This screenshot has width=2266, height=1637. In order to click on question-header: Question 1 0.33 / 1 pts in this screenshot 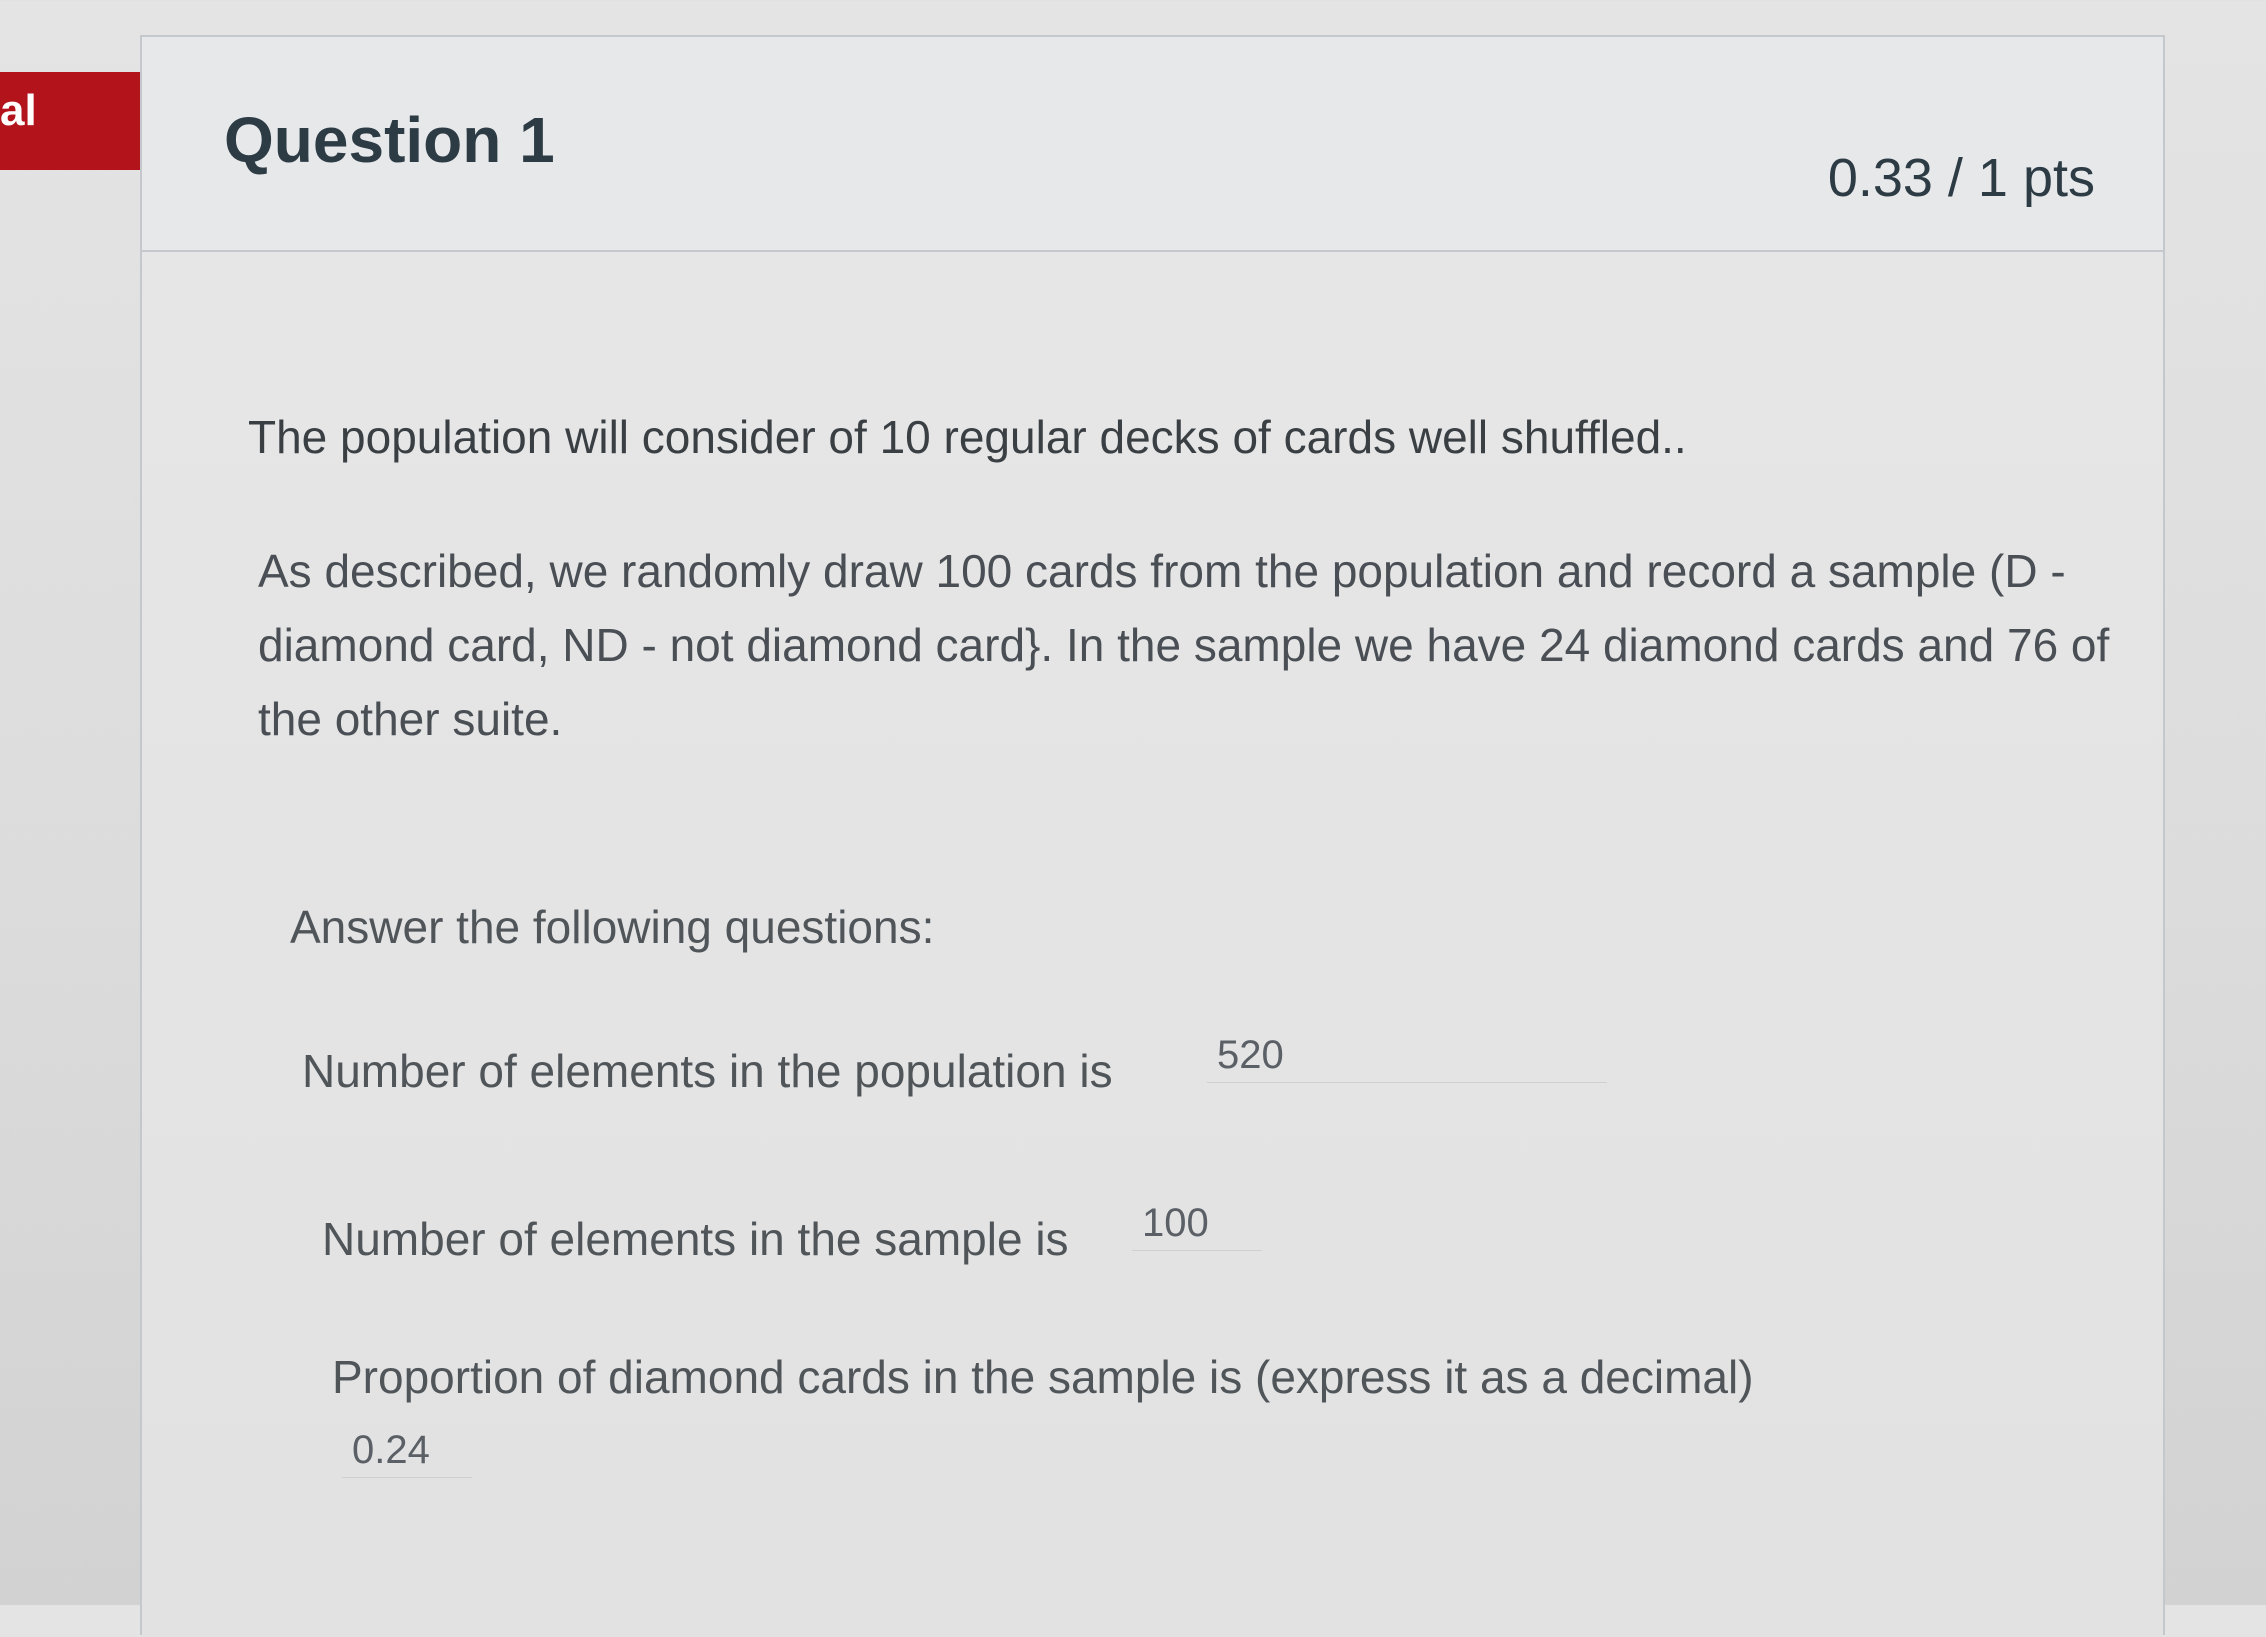, I will do `click(1152, 144)`.